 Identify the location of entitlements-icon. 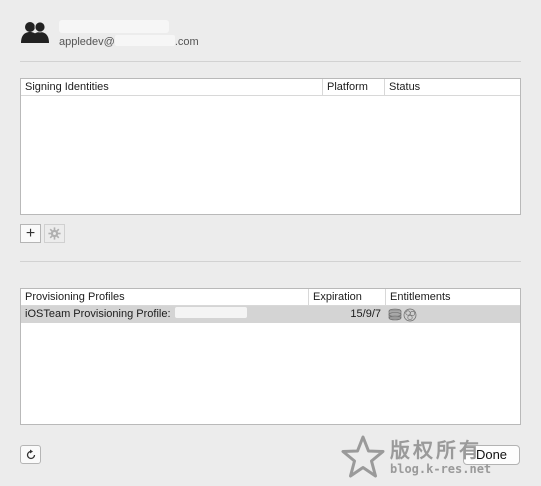
(404, 314).